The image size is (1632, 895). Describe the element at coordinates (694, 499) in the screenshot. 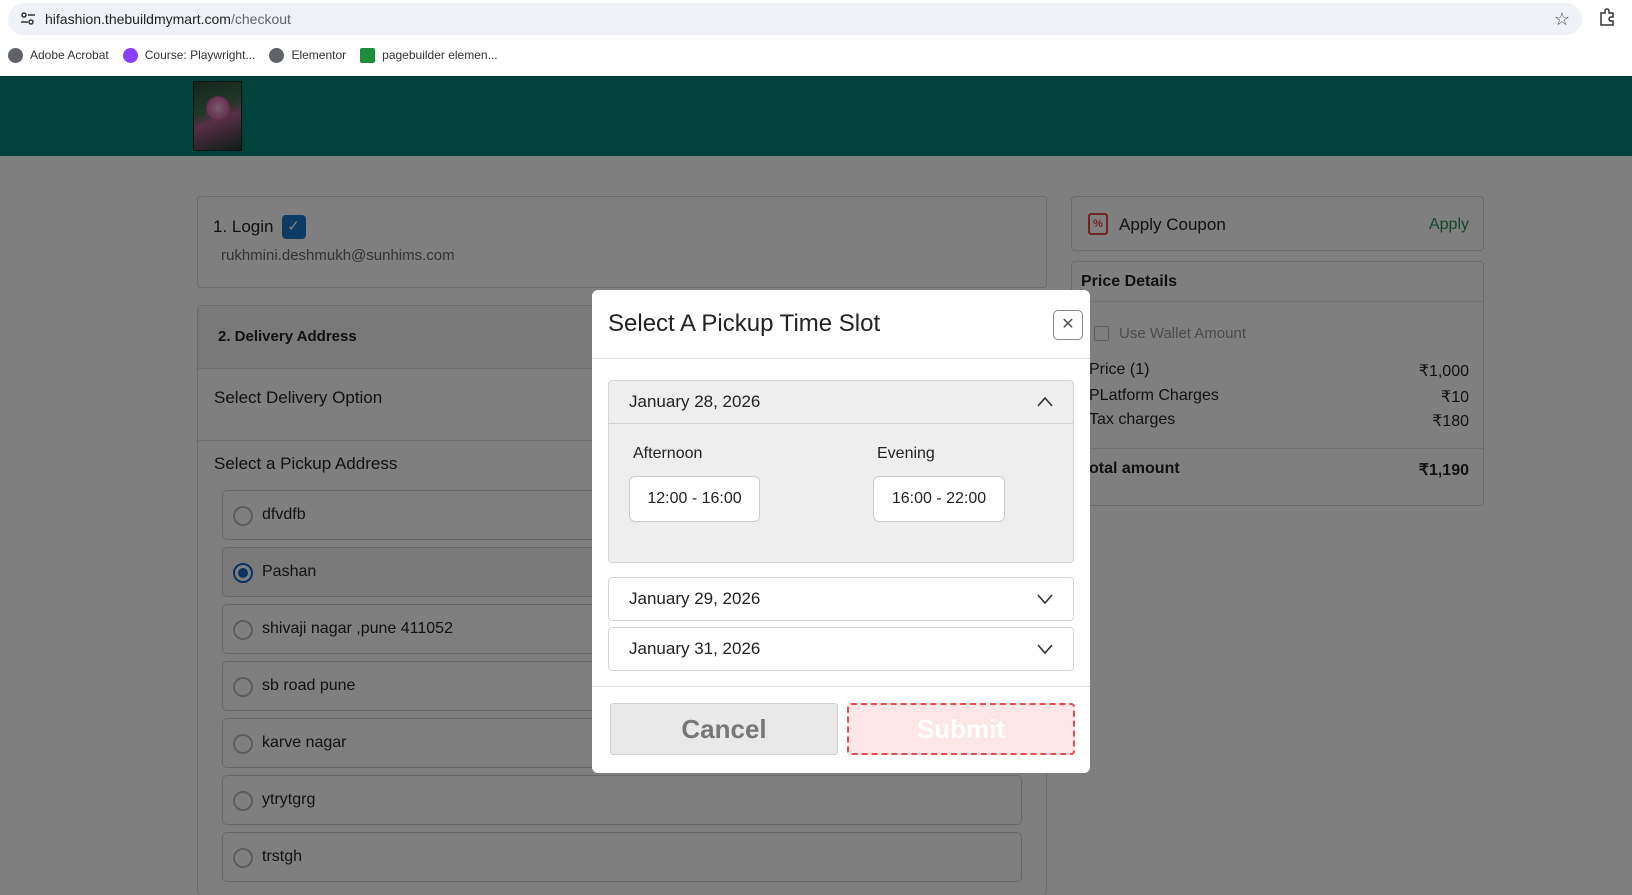

I see `slot-afternoon-button: 12:00 - 16:00` at that location.